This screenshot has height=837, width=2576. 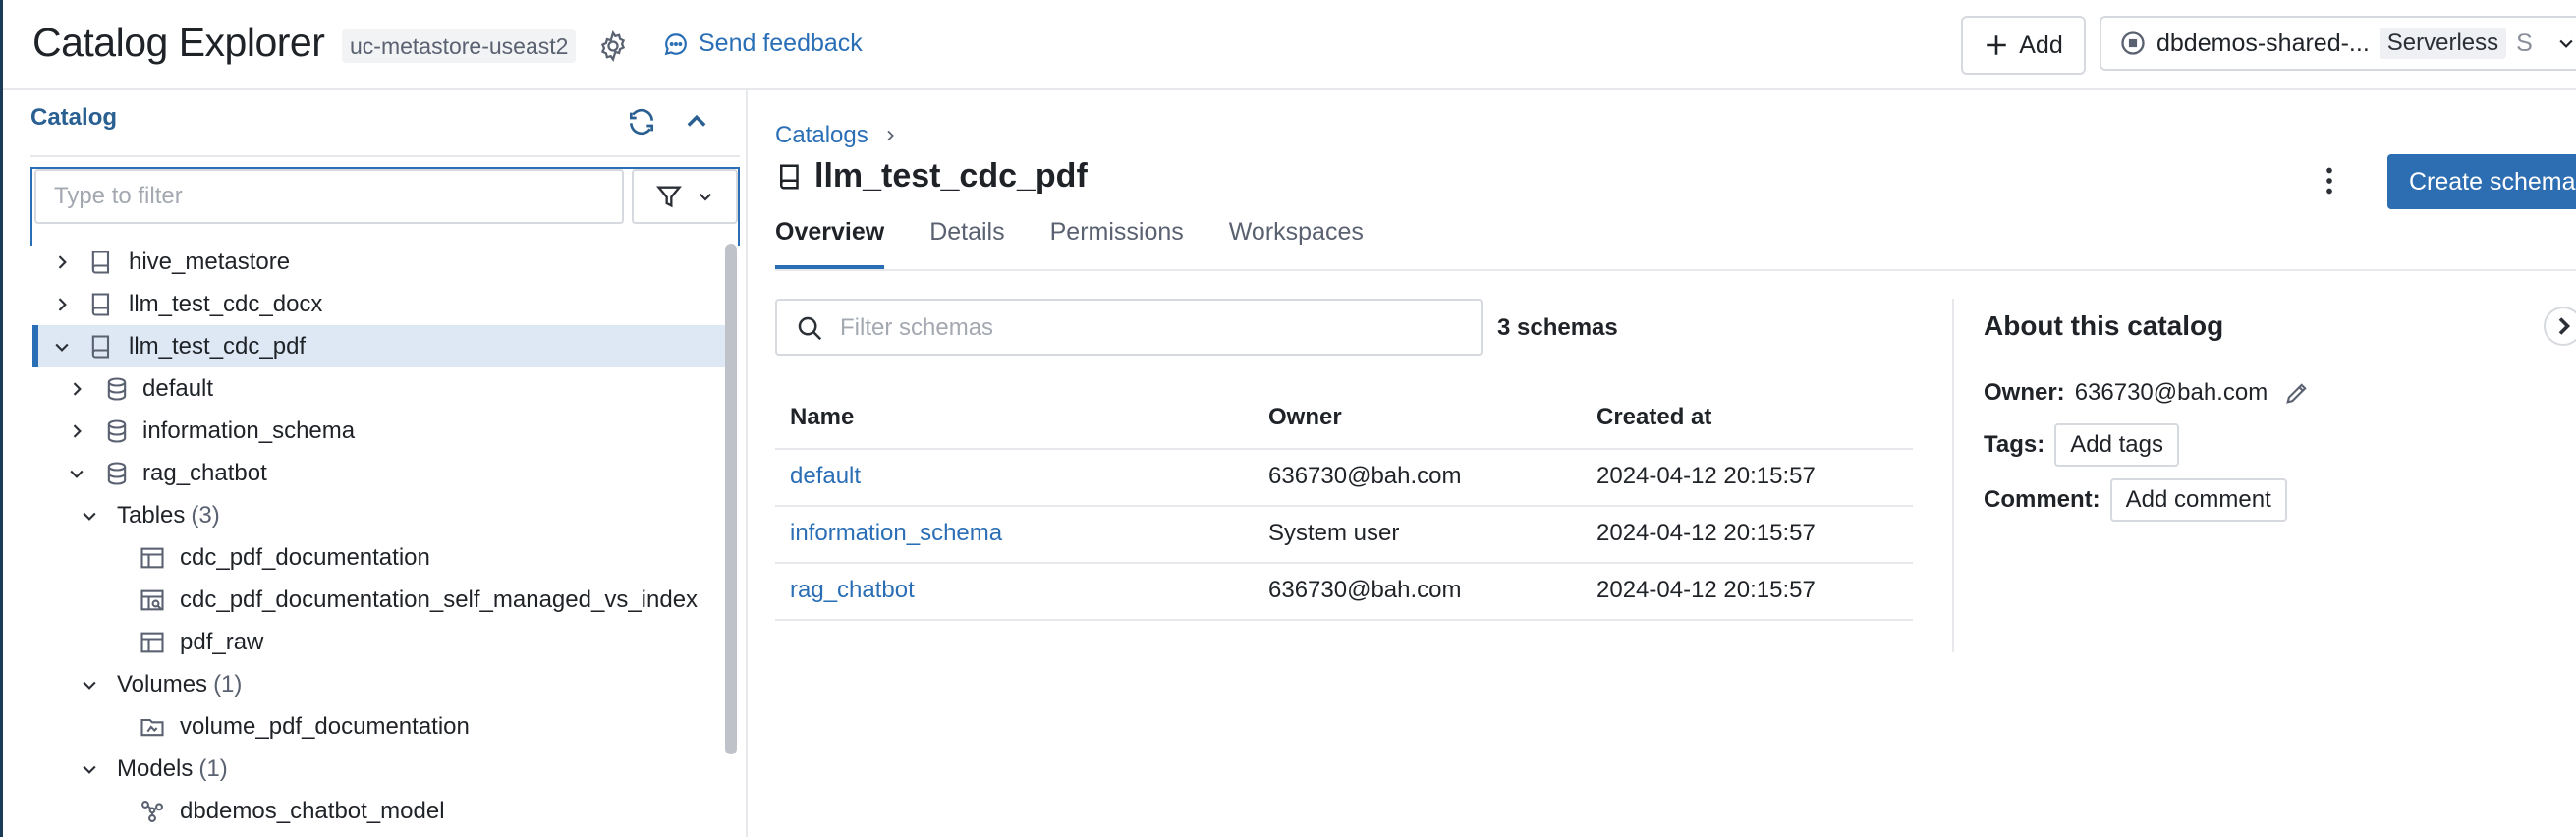 I want to click on schema-name-link: default, so click(x=825, y=476).